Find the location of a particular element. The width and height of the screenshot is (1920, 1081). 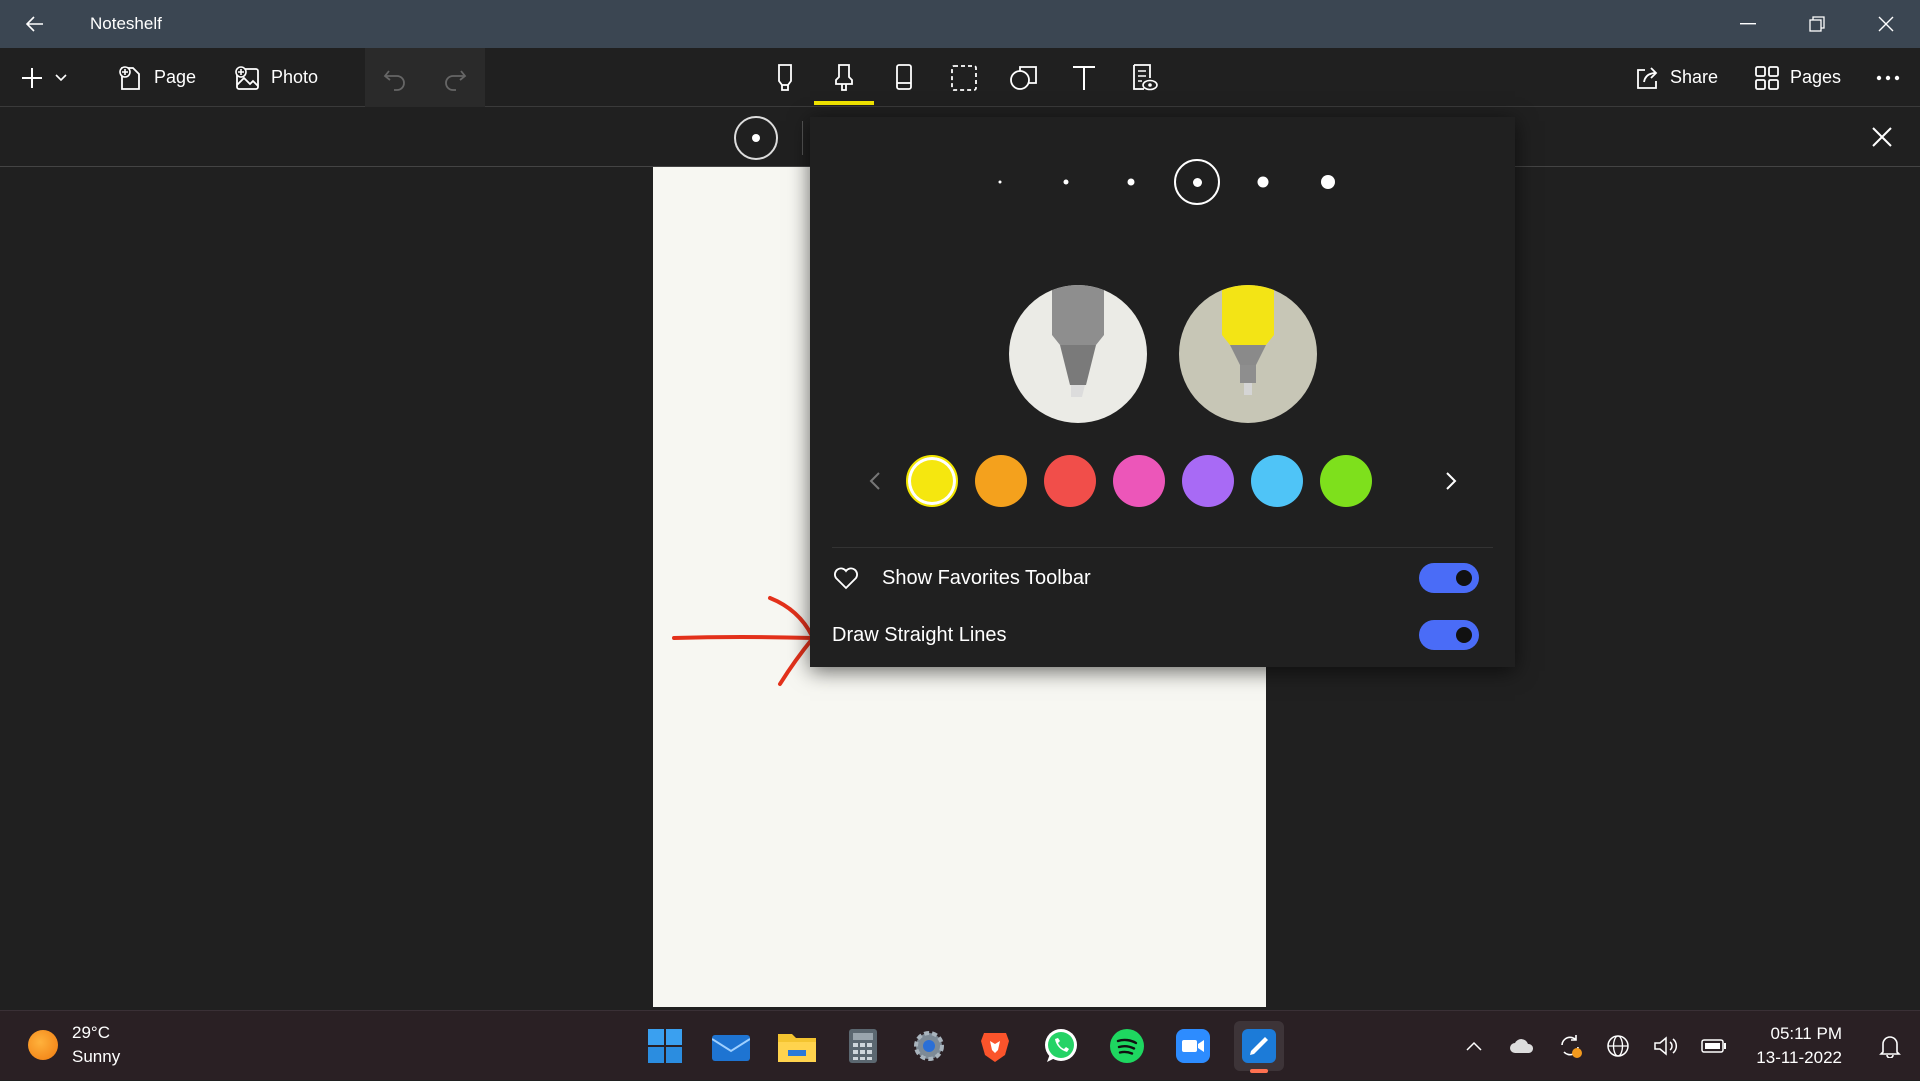

minimize-icon is located at coordinates (1747, 24).